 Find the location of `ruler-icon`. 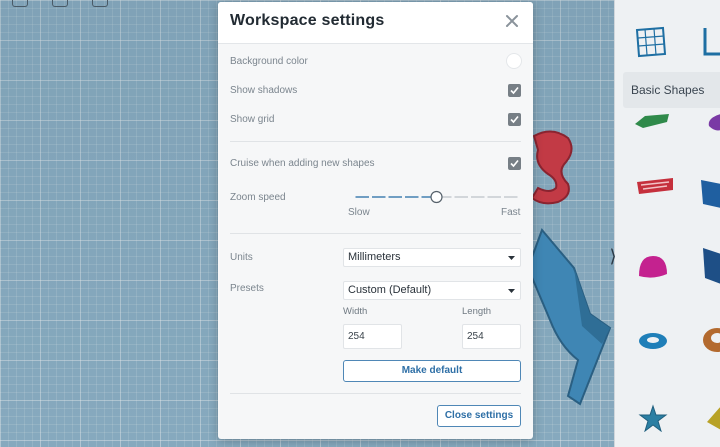

ruler-icon is located at coordinates (709, 42).